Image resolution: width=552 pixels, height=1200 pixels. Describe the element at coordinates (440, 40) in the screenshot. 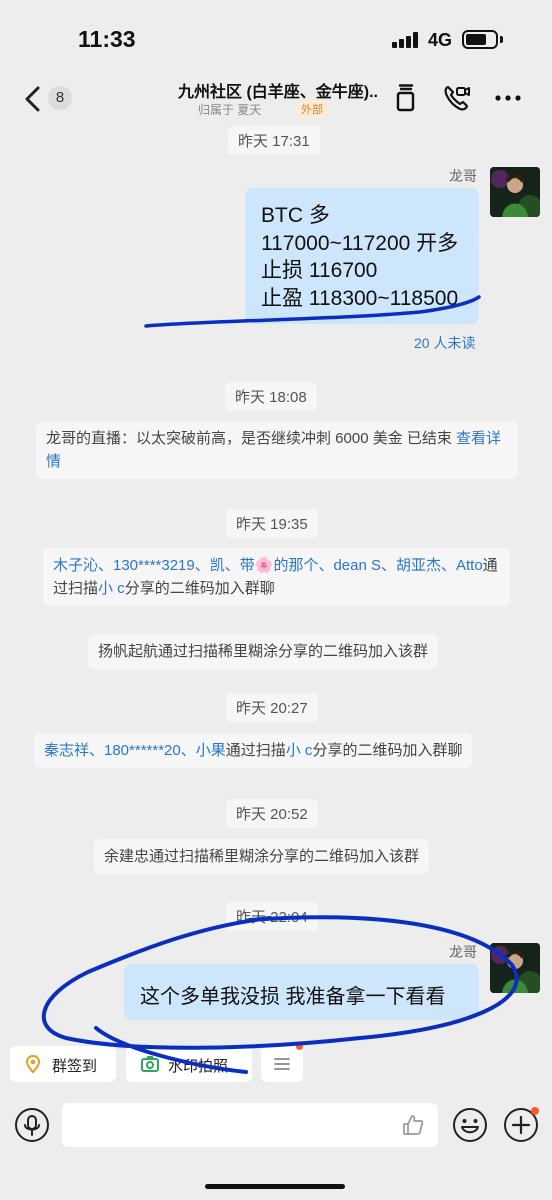

I see `network-type: 4G` at that location.